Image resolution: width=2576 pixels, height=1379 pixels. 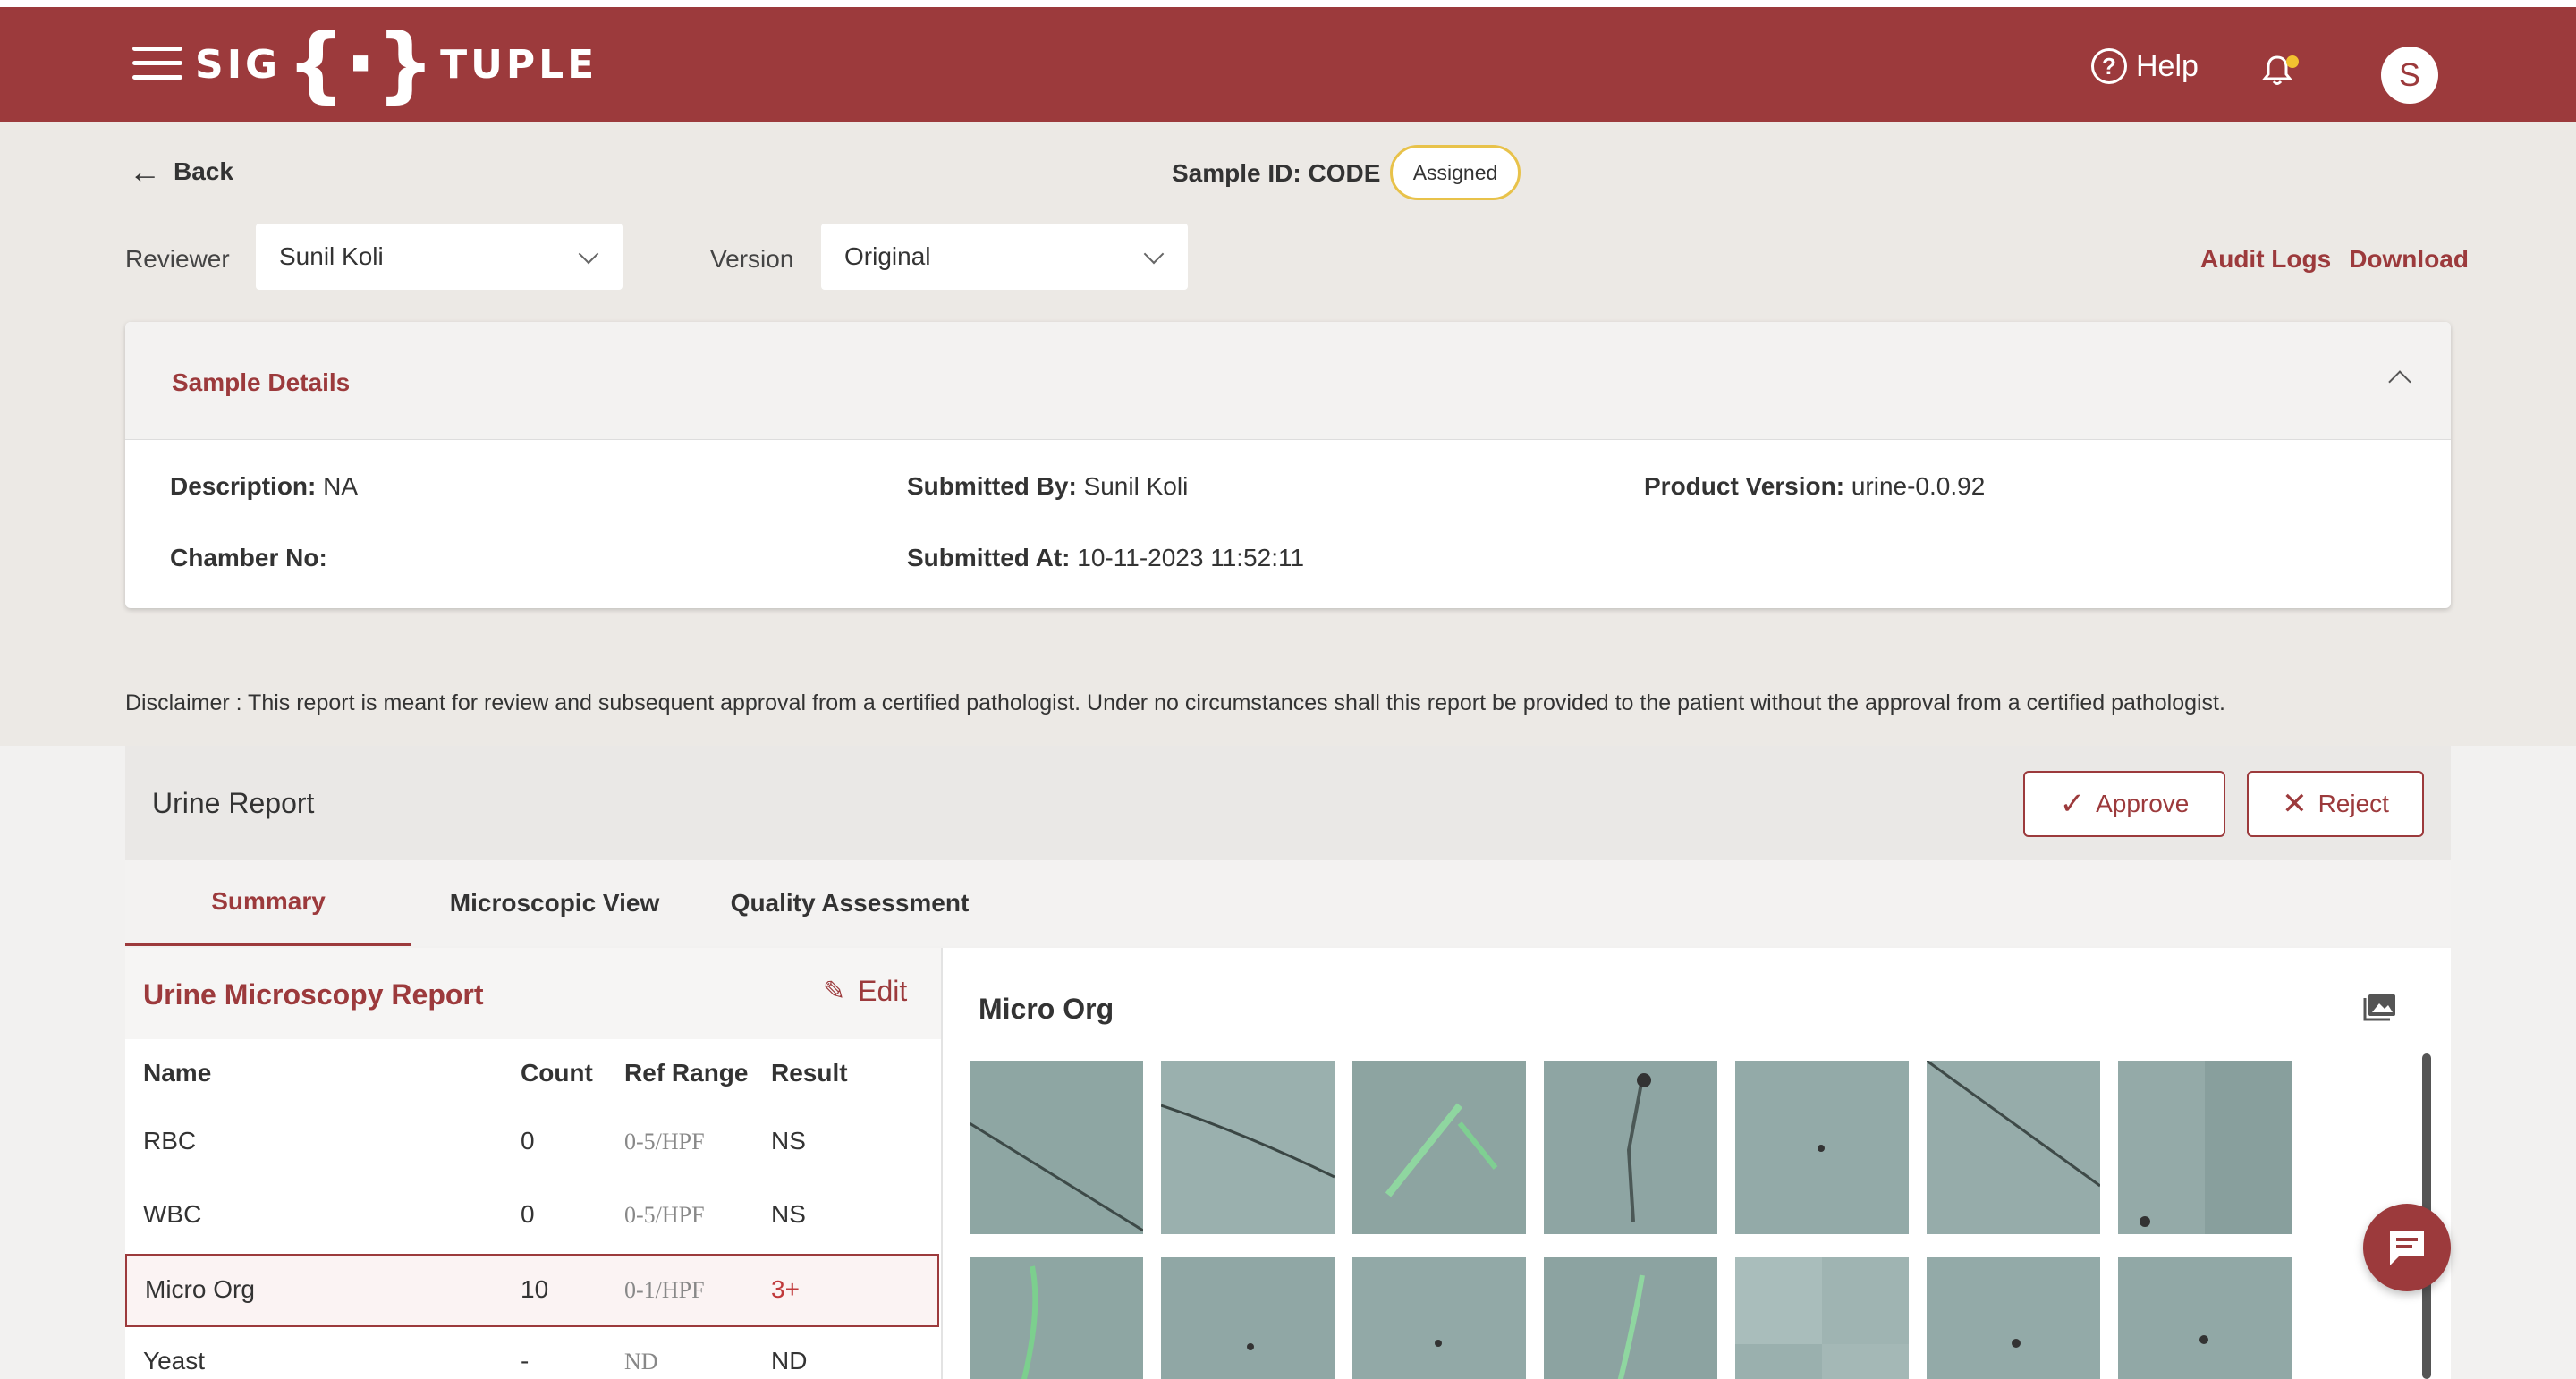 What do you see at coordinates (1191, 557) in the screenshot?
I see `submitted-at-value: 10-11-2023 11:52:11` at bounding box center [1191, 557].